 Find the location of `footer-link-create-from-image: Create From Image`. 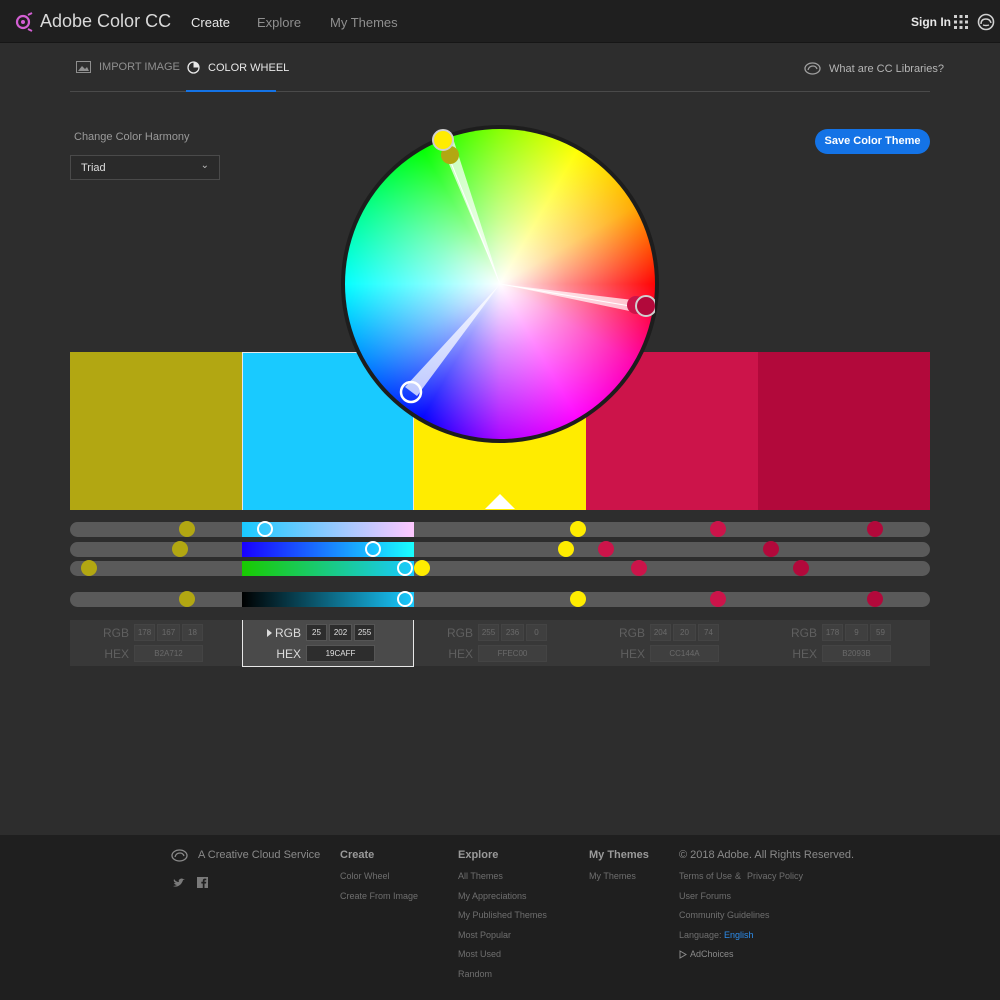

footer-link-create-from-image: Create From Image is located at coordinates (379, 896).